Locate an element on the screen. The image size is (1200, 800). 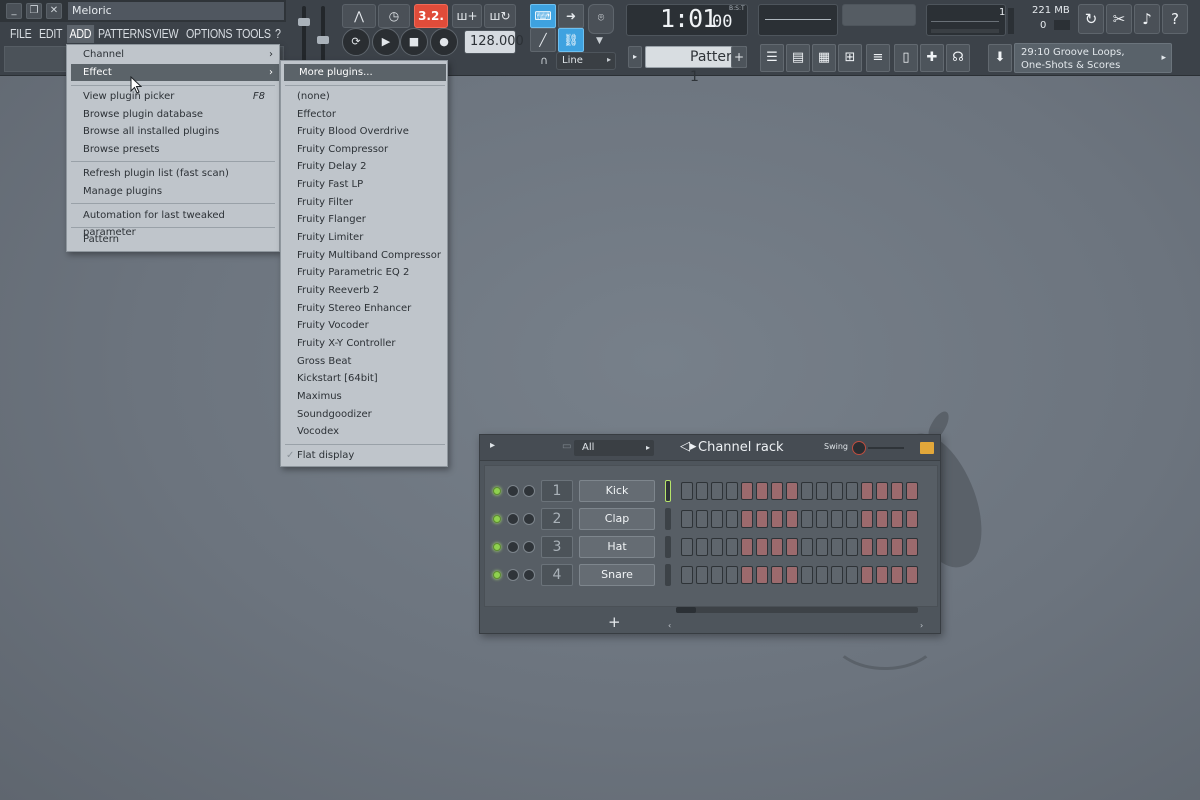
menu-item-manage-plugins: Manage plugins is located at coordinates (173, 191).